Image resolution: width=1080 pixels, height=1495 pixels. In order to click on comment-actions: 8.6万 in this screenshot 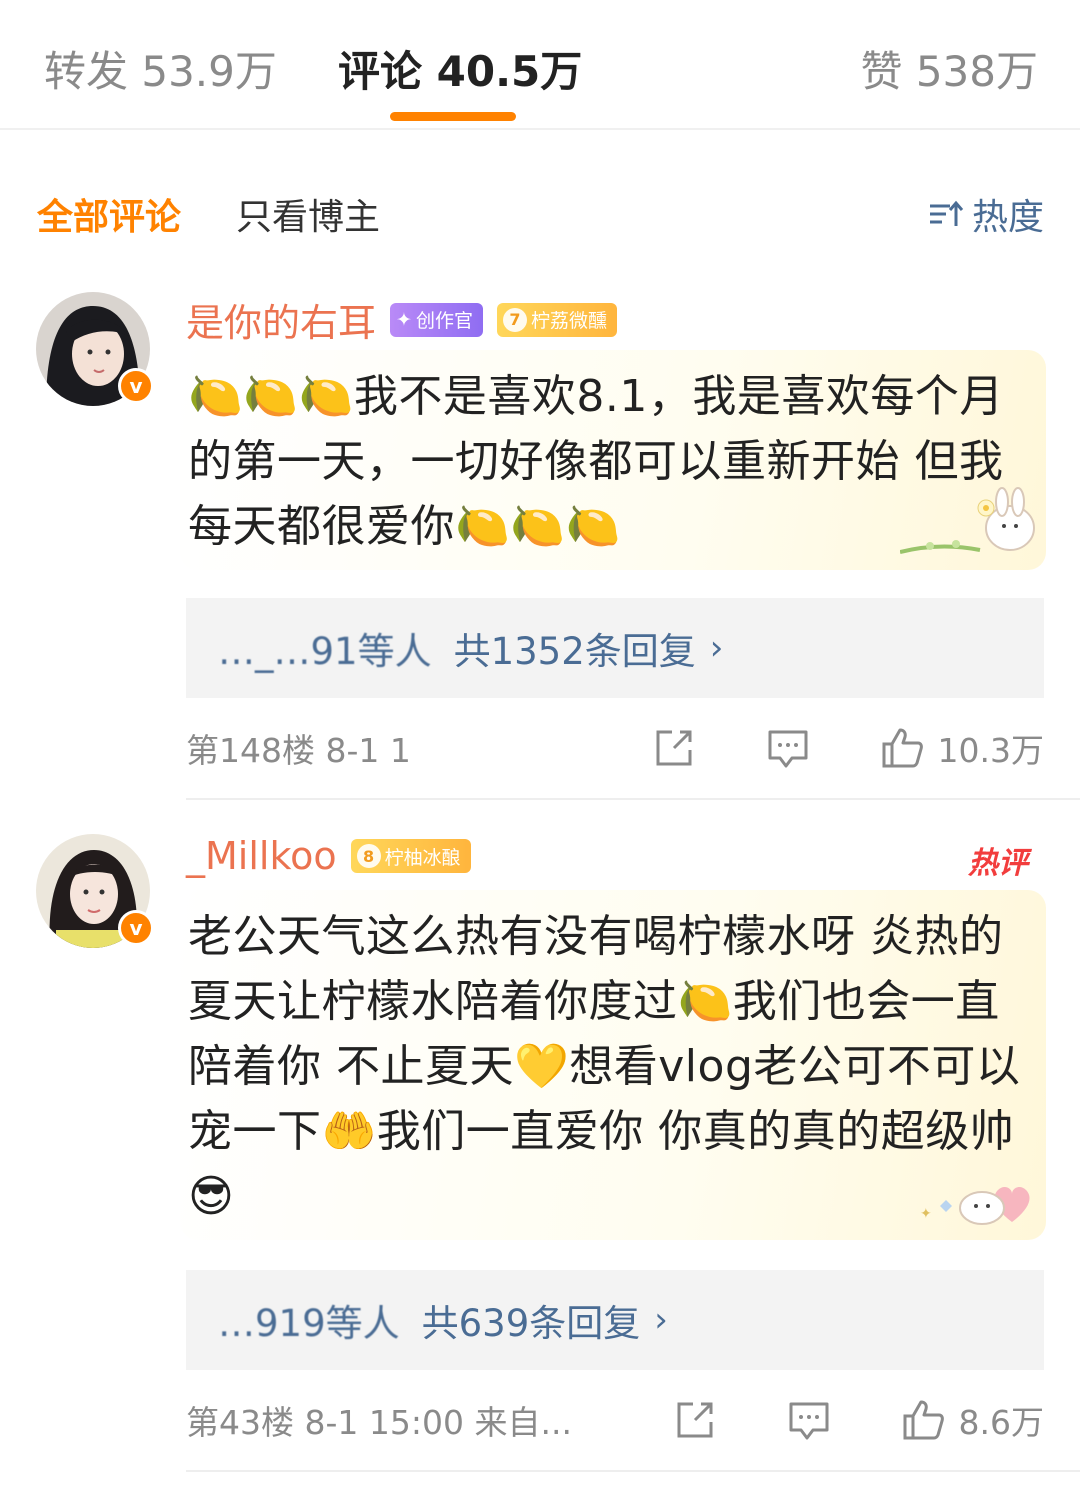, I will do `click(858, 1420)`.